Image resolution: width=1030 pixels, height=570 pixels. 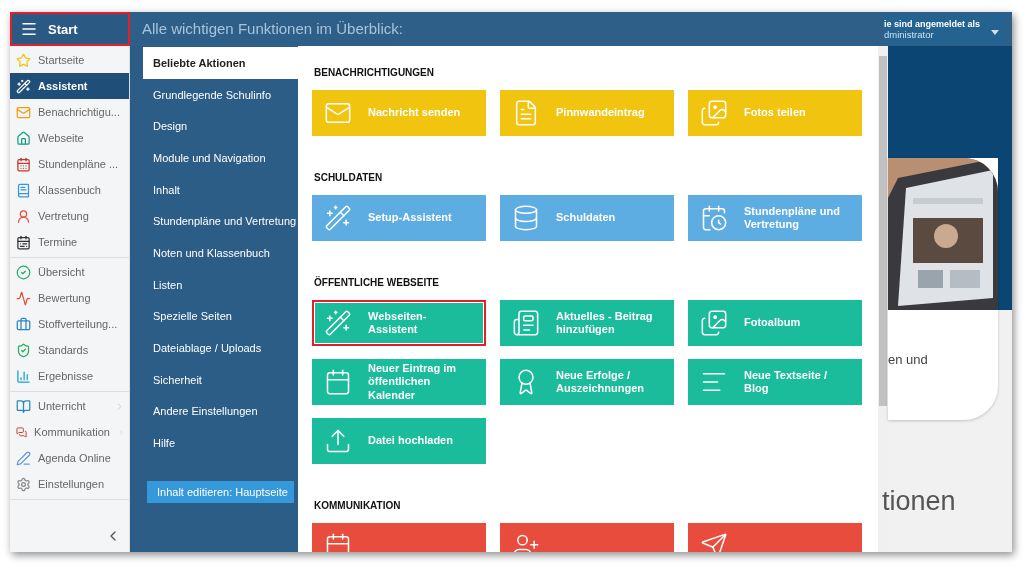 I want to click on menu-item: Noten und Klassenbuch, so click(x=220, y=253).